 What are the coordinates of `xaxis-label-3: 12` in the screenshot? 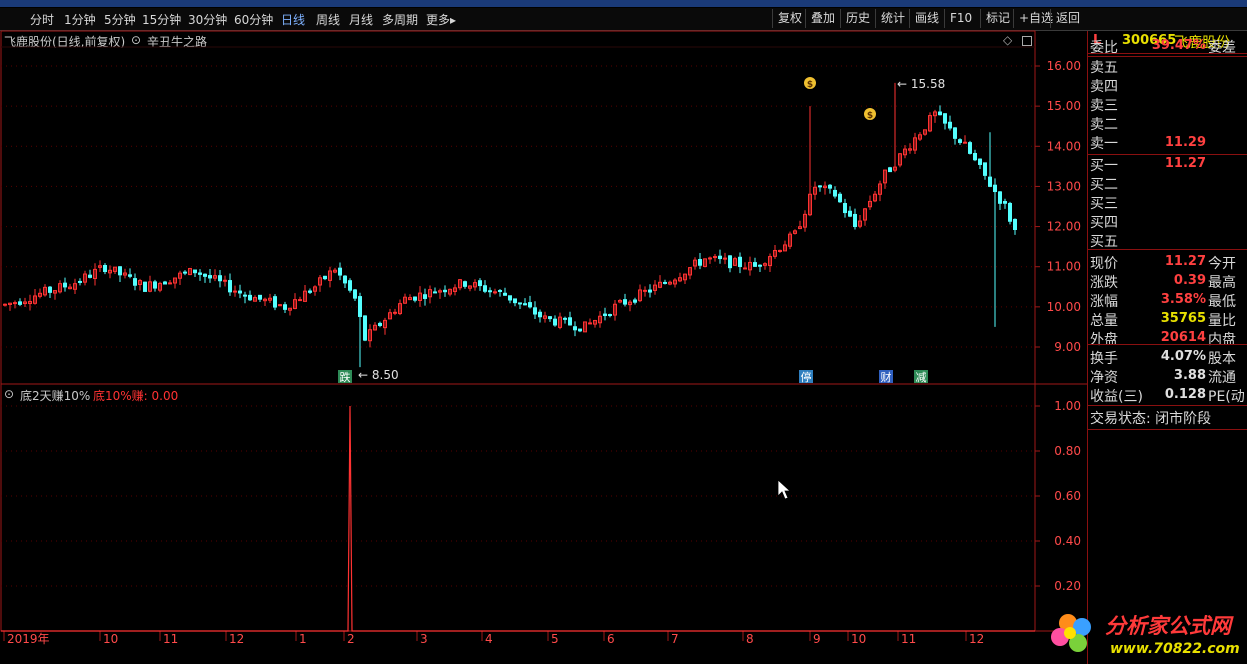 It's located at (236, 639).